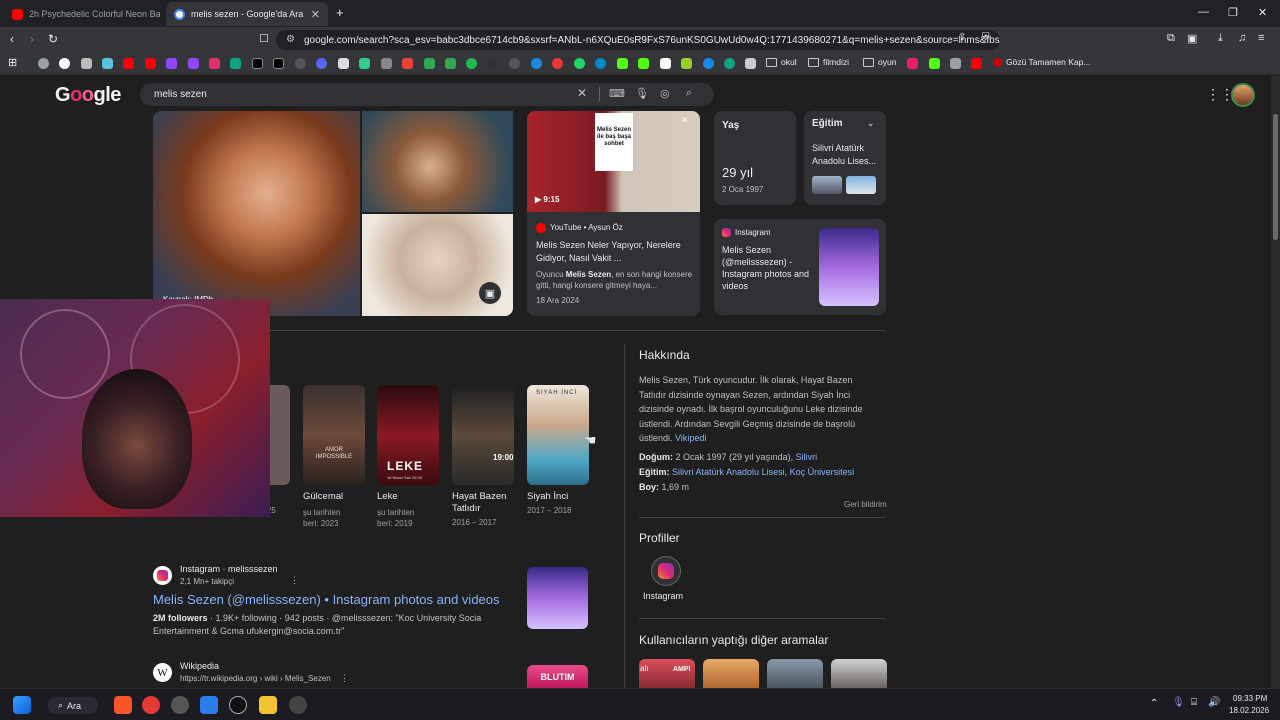 This screenshot has width=1280, height=720. I want to click on birthplace-link: Silivri, so click(807, 457).